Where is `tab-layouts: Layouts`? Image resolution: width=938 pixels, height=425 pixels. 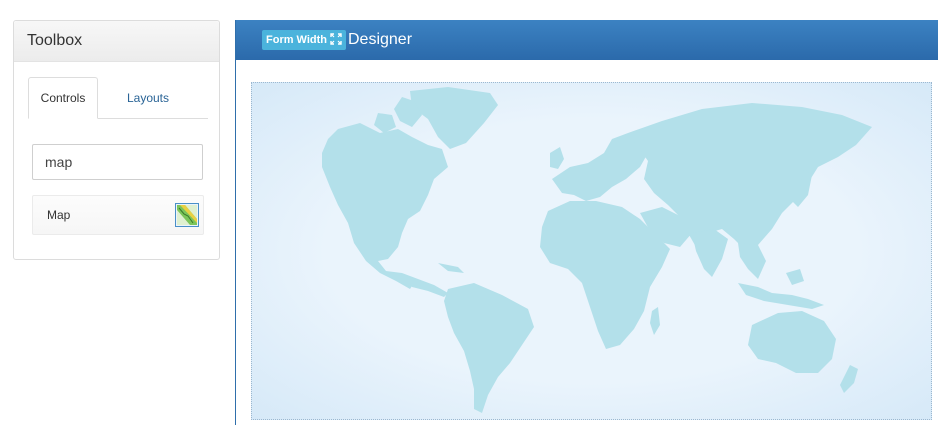
tab-layouts: Layouts is located at coordinates (148, 97).